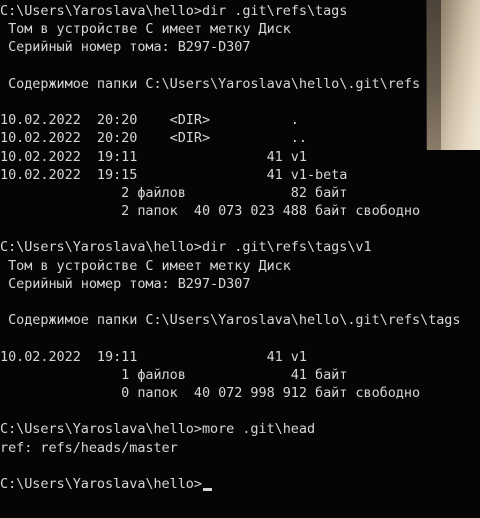  Describe the element at coordinates (158, 429) in the screenshot. I see `prompt-line: C:\Users\Yaroslava\hello>more .git\head` at that location.